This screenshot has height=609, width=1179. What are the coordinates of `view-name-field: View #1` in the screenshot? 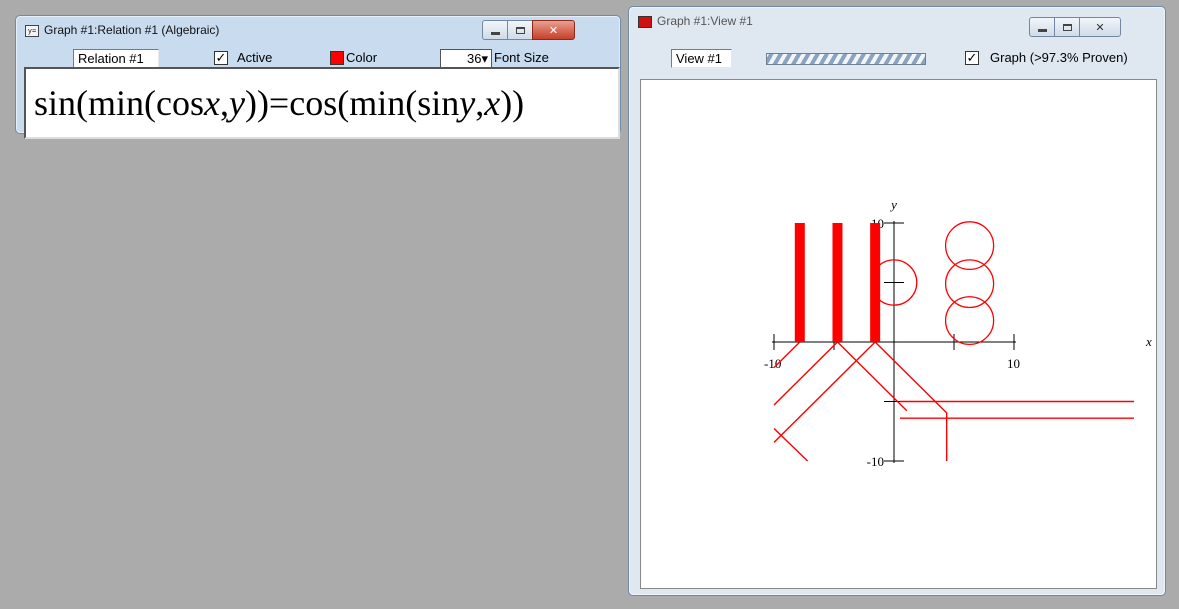 It's located at (701, 58).